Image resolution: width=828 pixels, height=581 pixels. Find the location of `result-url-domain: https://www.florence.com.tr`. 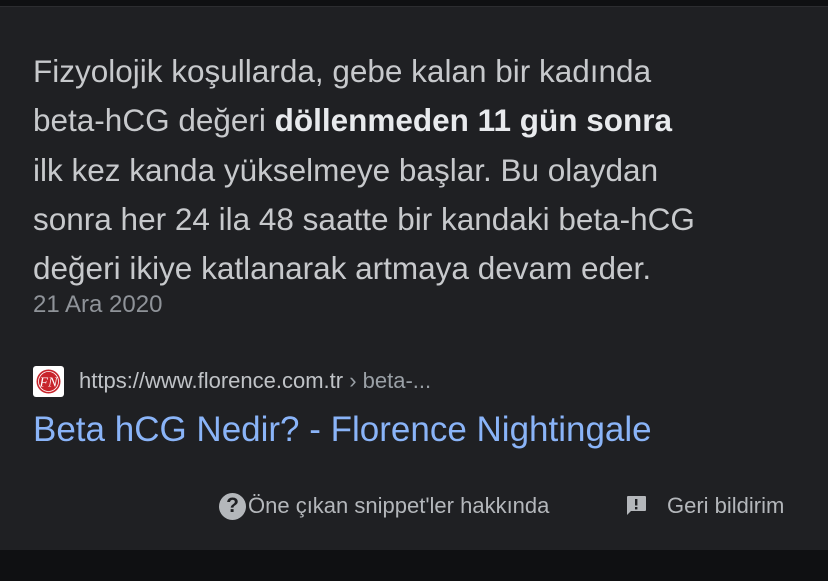

result-url-domain: https://www.florence.com.tr is located at coordinates (211, 380).